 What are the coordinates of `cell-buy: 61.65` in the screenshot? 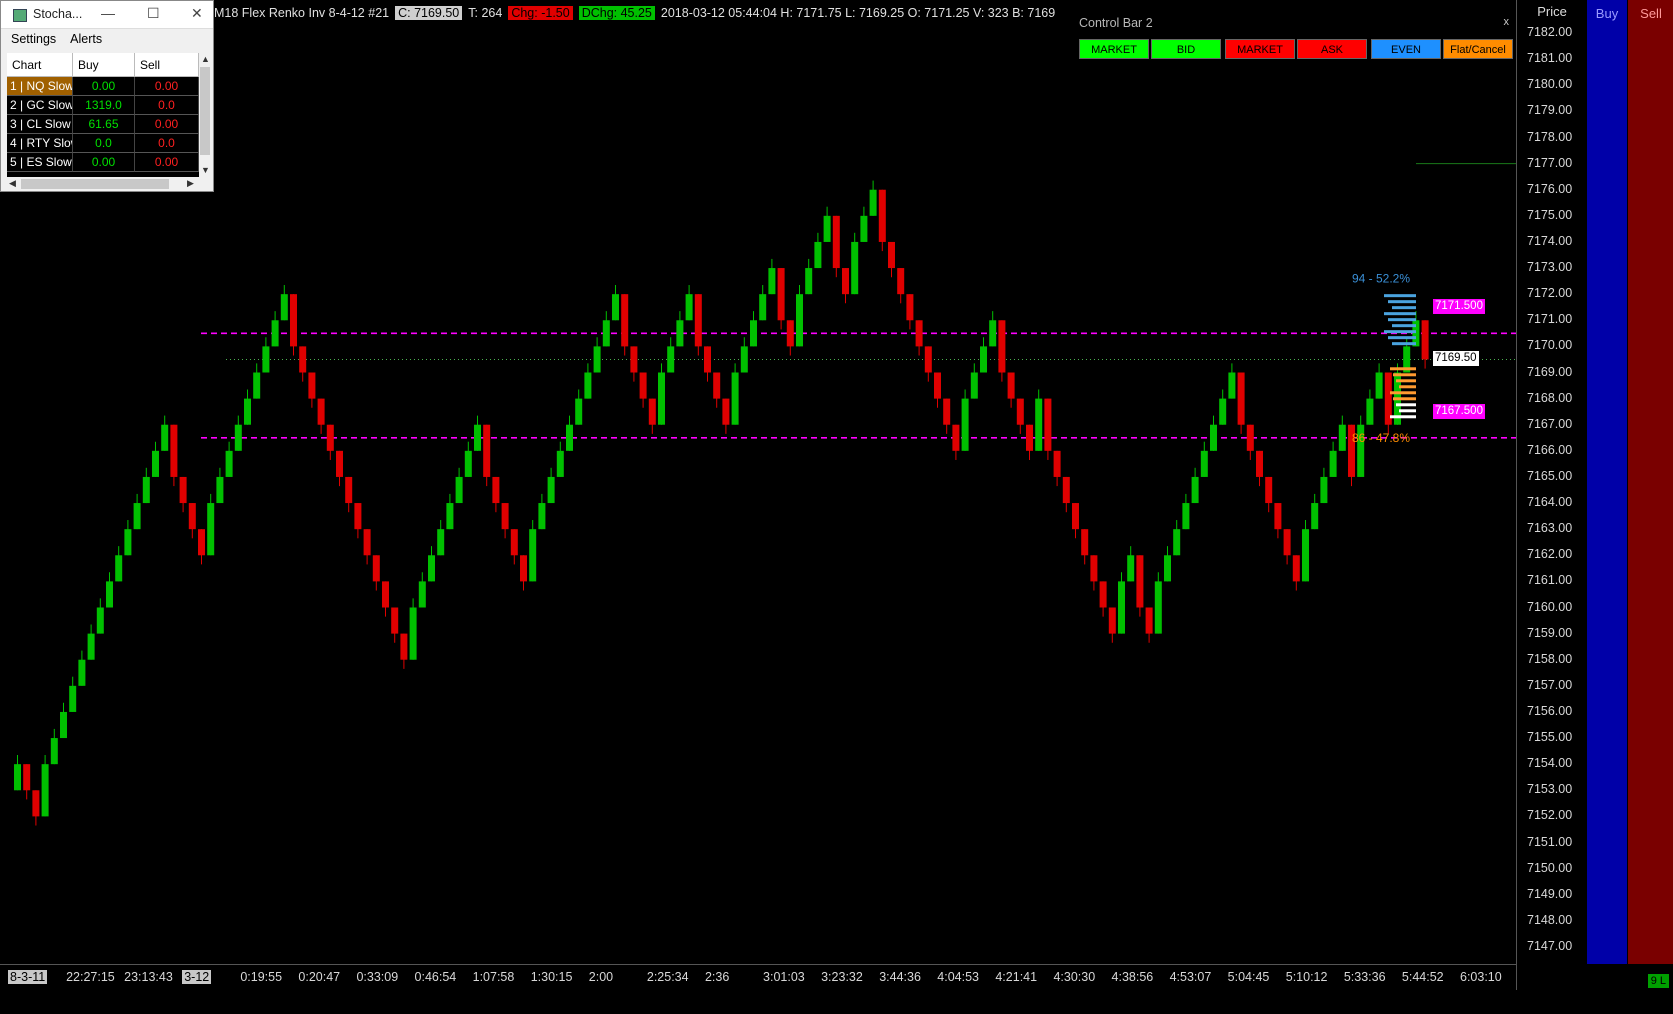 It's located at (104, 124).